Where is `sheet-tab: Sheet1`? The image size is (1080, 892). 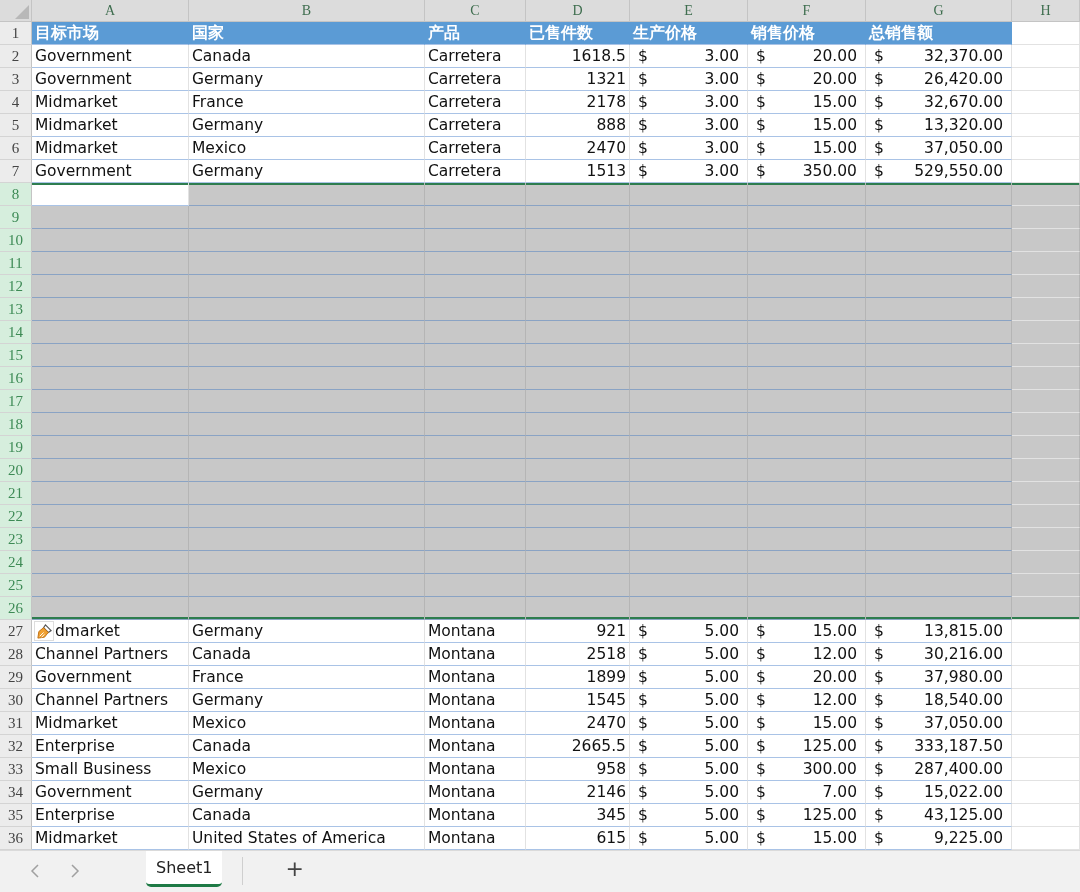 sheet-tab: Sheet1 is located at coordinates (184, 869).